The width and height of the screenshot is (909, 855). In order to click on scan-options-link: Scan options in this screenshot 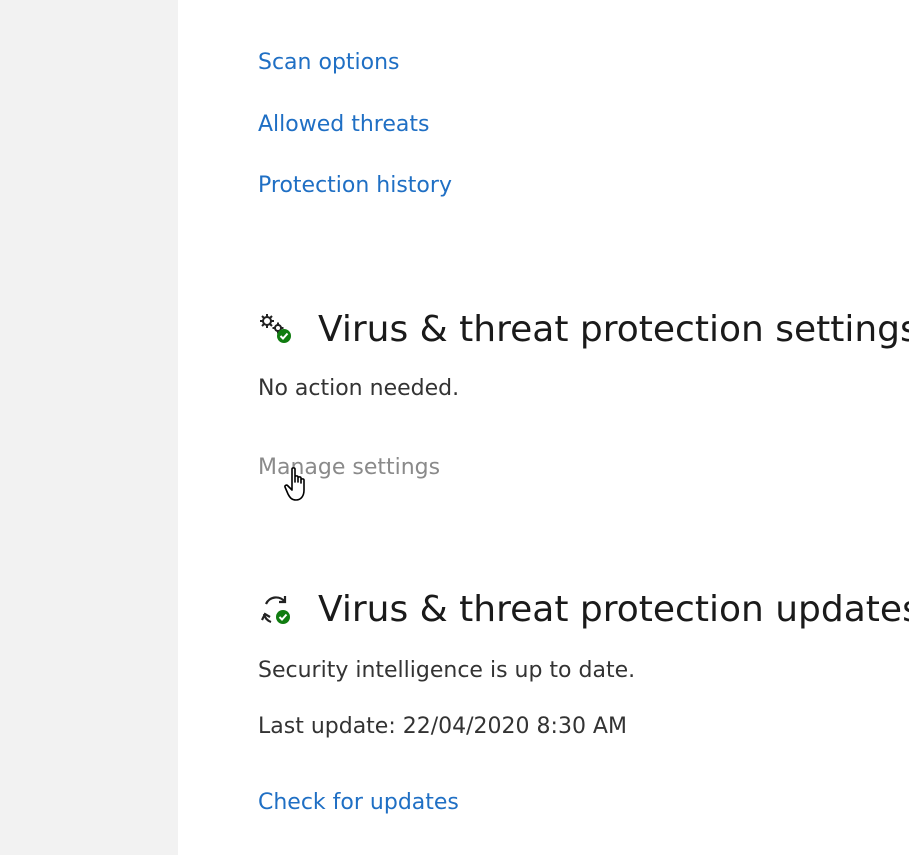, I will do `click(329, 63)`.